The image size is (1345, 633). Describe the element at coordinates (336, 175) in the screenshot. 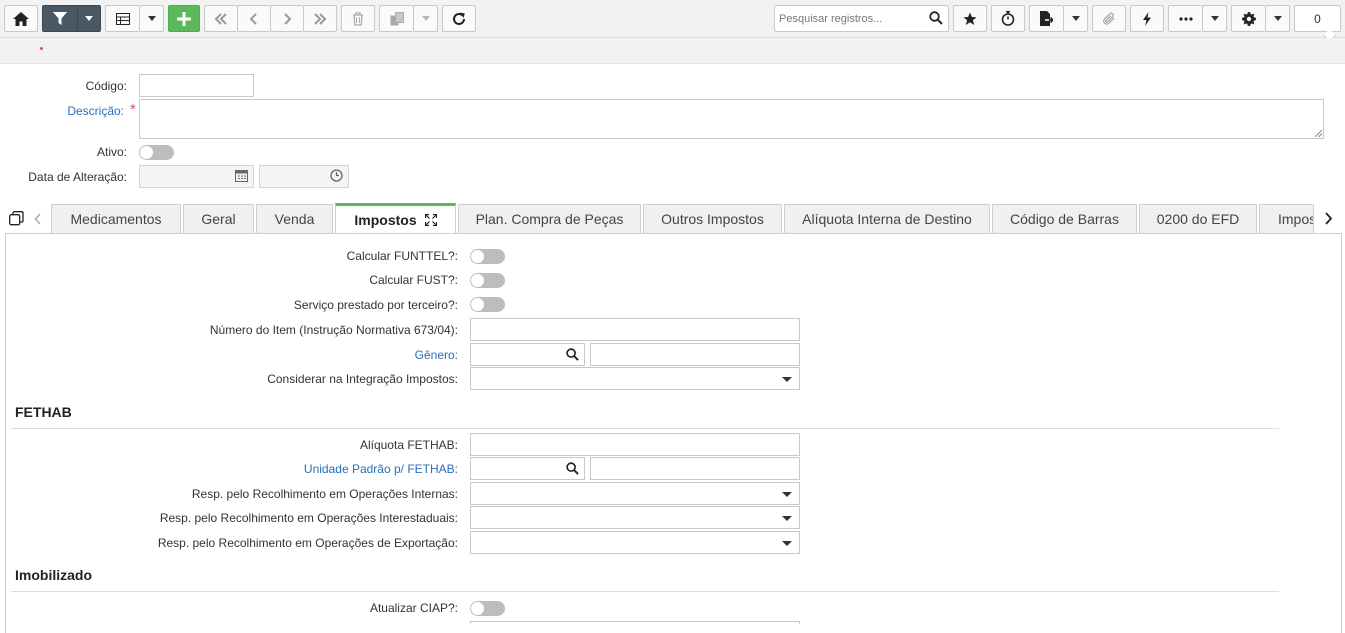

I see `clock-icon` at that location.